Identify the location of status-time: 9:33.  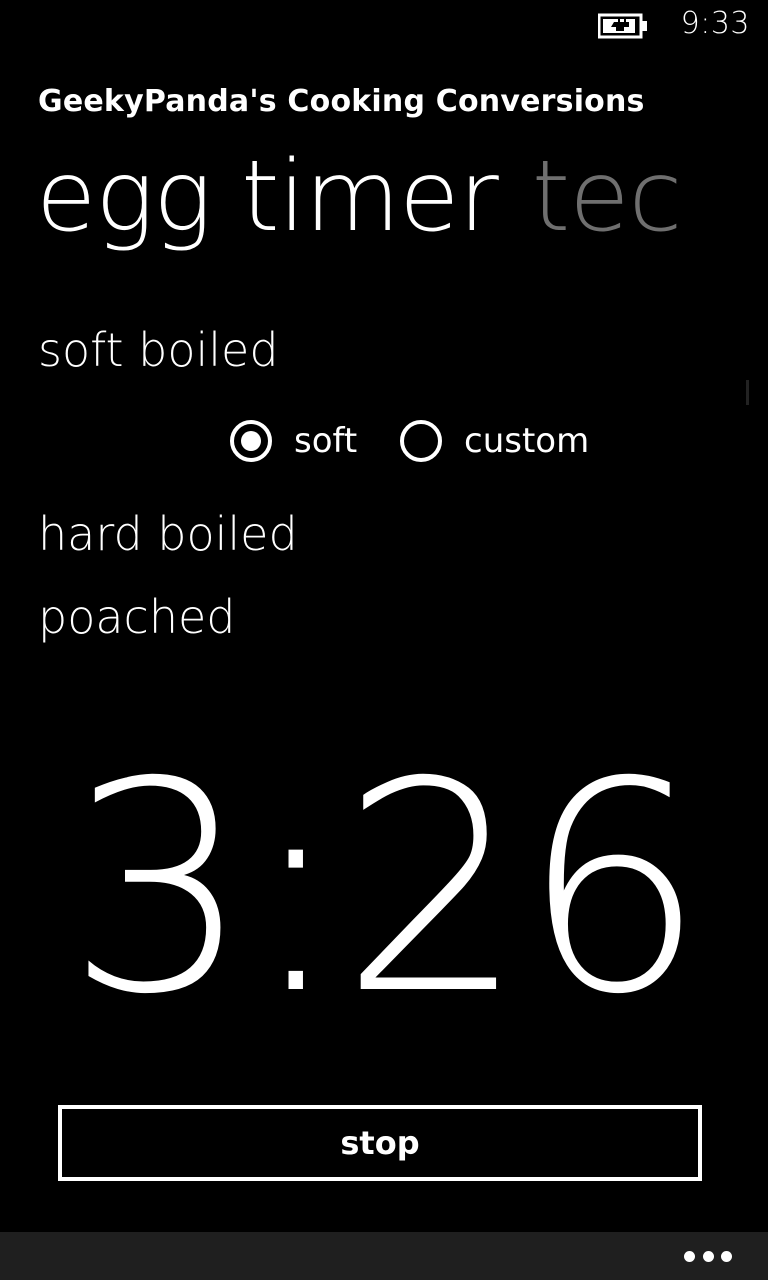
(715, 23).